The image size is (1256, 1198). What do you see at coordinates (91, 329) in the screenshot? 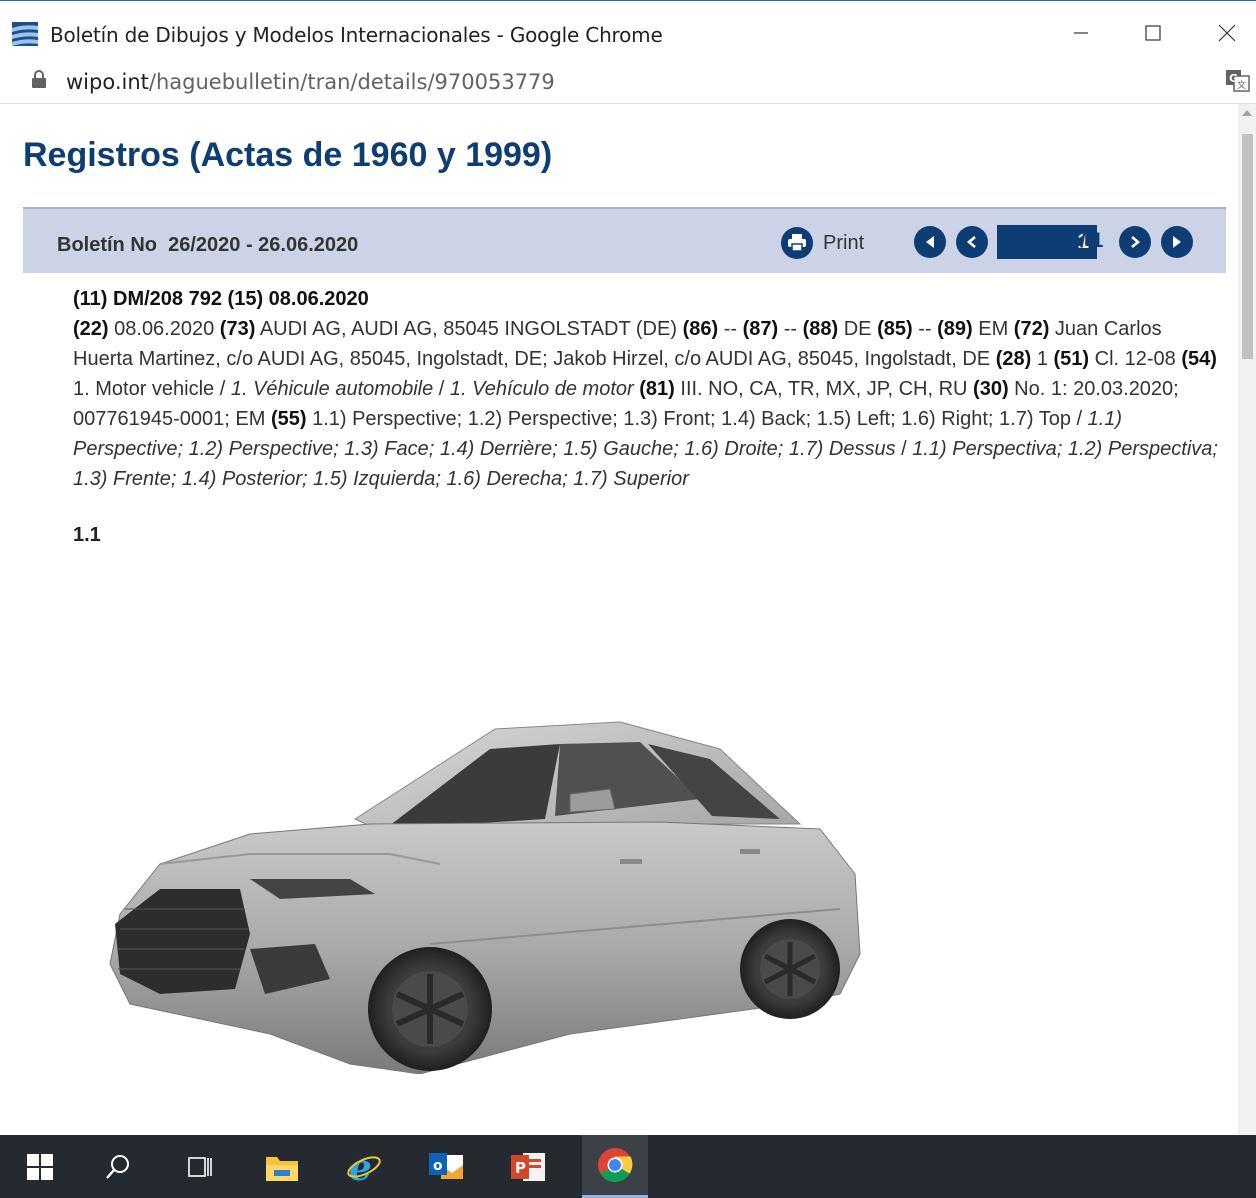
I see `inid-code: (22)` at bounding box center [91, 329].